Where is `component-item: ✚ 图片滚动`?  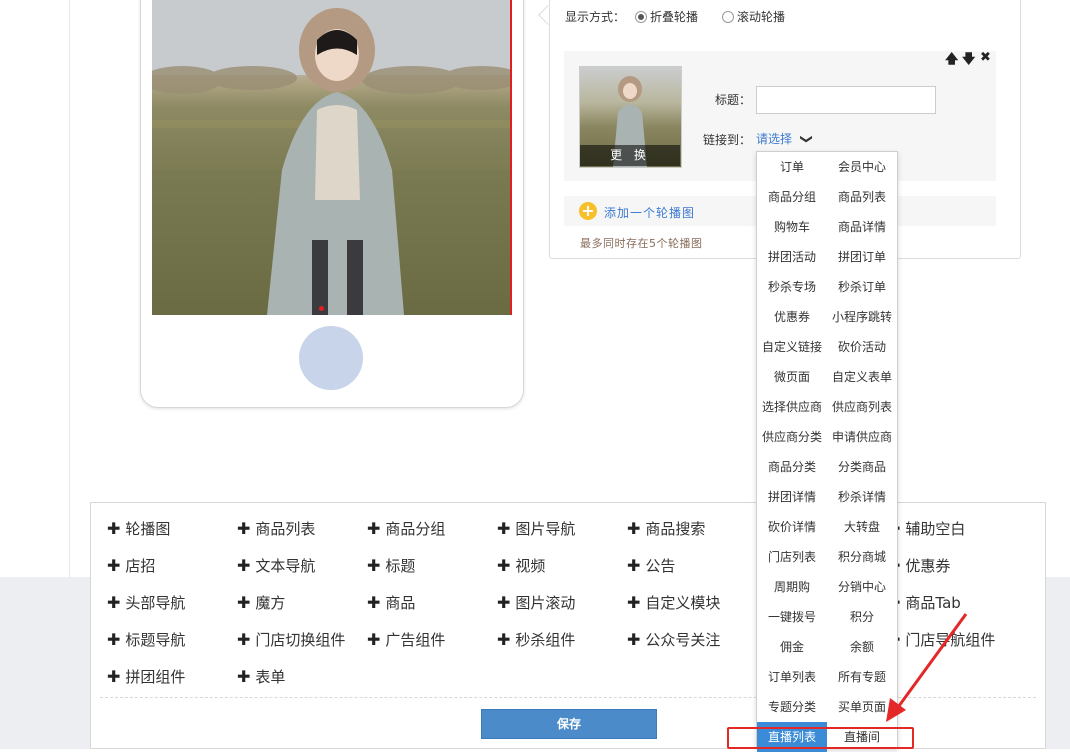
component-item: ✚ 图片滚动 is located at coordinates (536, 602).